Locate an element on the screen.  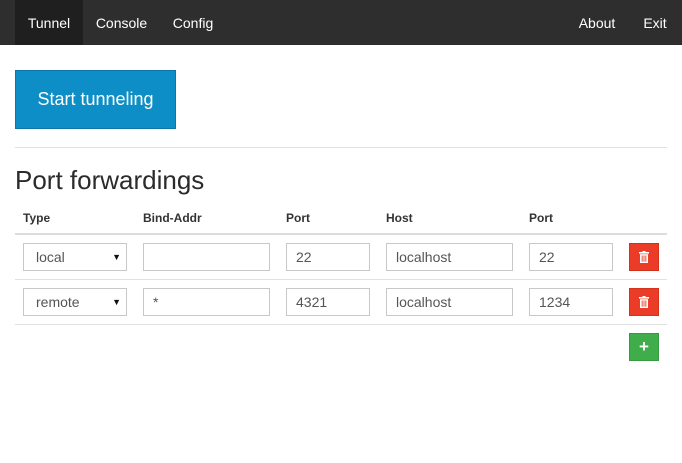
column-header-type: Type is located at coordinates (37, 218).